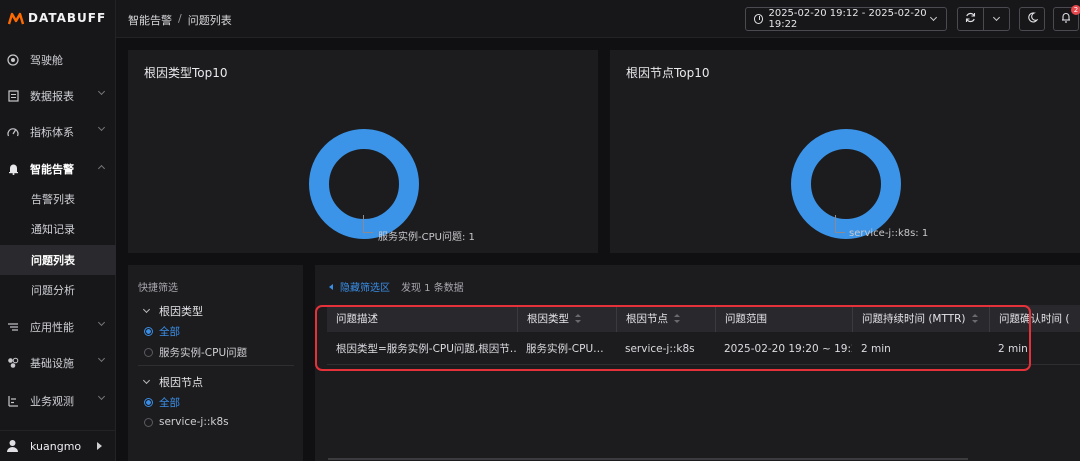 This screenshot has height=461, width=1080. What do you see at coordinates (52, 401) in the screenshot?
I see `sidebar-item-label: 业务观测` at bounding box center [52, 401].